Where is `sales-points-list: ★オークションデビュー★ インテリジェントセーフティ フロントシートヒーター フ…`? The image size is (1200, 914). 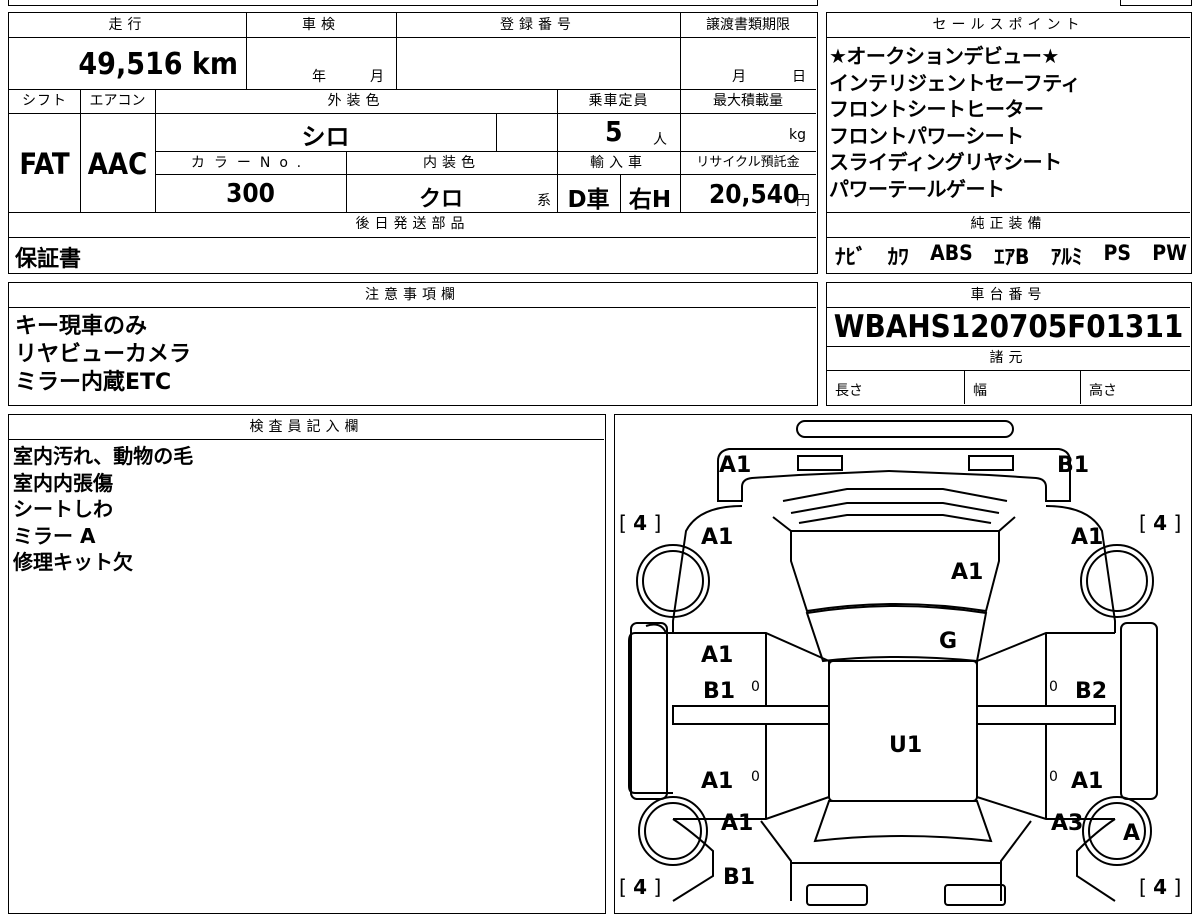 sales-points-list: ★オークションデビュー★ インテリジェントセーフティ フロントシートヒーター フ… is located at coordinates (955, 122).